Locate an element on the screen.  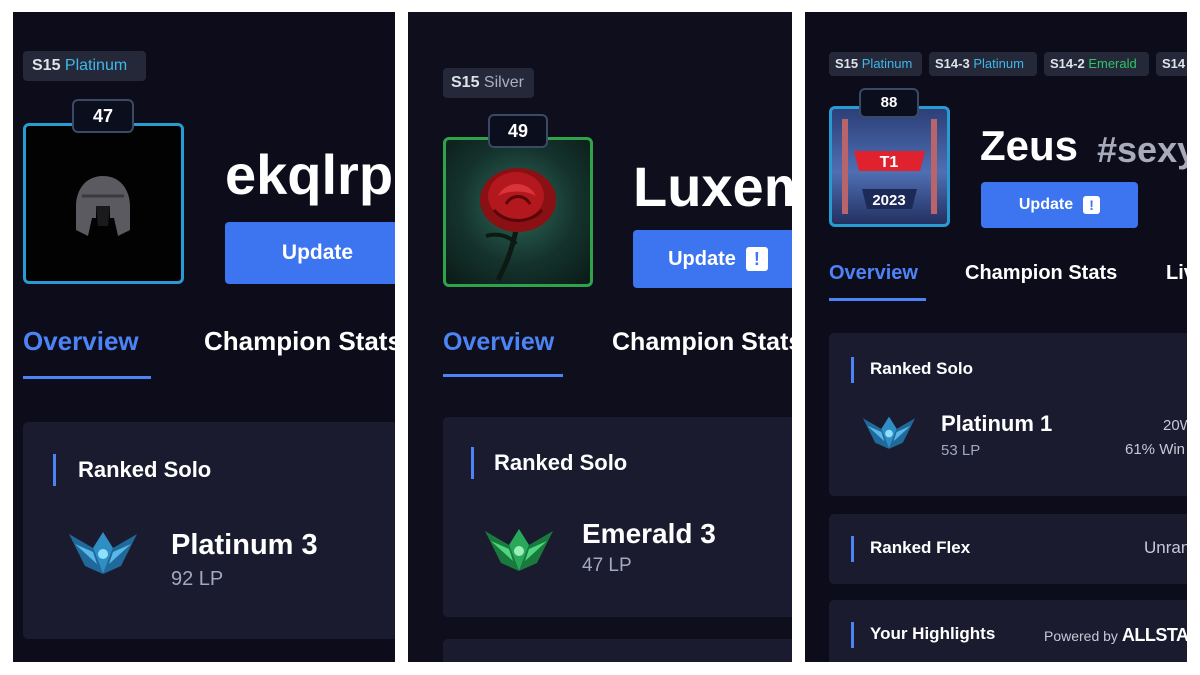
helmet-icon is located at coordinates (103, 206).